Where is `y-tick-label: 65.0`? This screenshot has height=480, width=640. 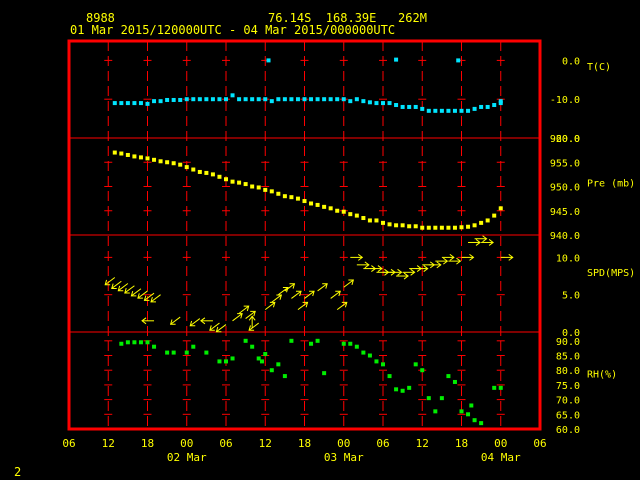
y-tick-label: 65.0 is located at coordinates (568, 415).